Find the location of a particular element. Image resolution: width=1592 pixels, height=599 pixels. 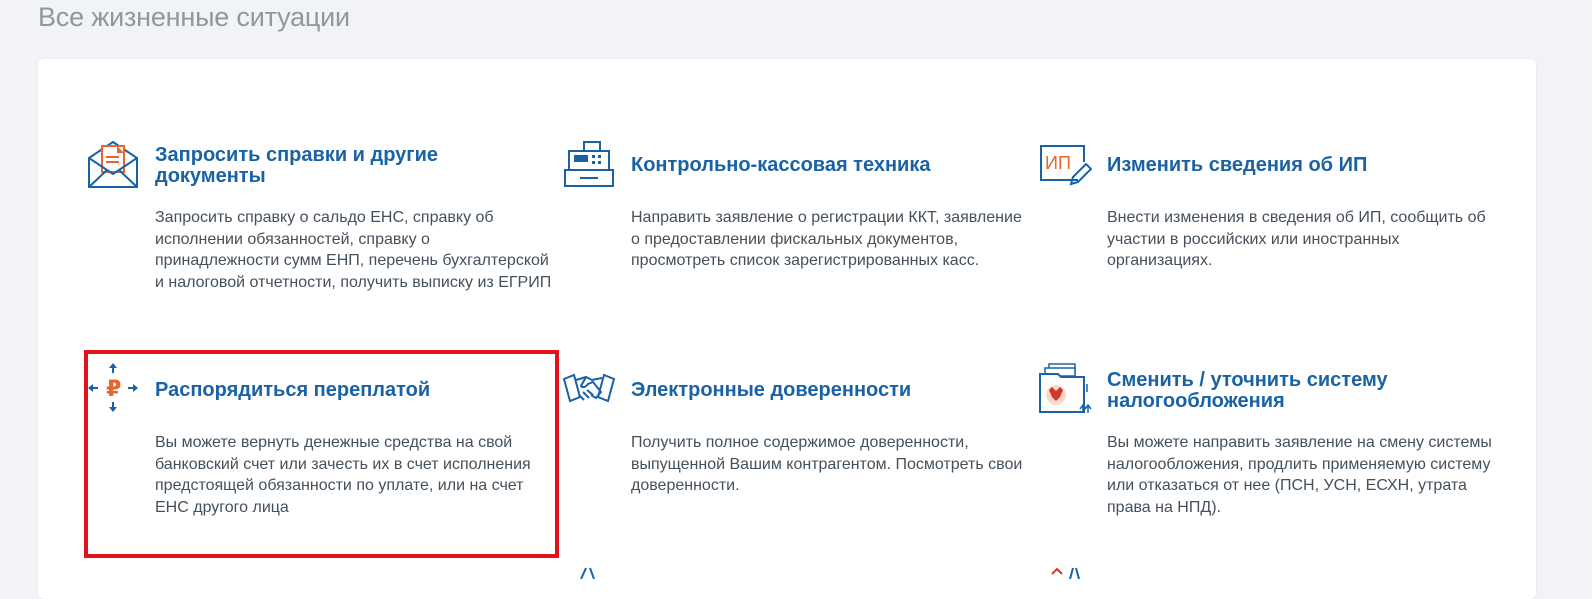

ip-icon-text: ИП is located at coordinates (1058, 163).